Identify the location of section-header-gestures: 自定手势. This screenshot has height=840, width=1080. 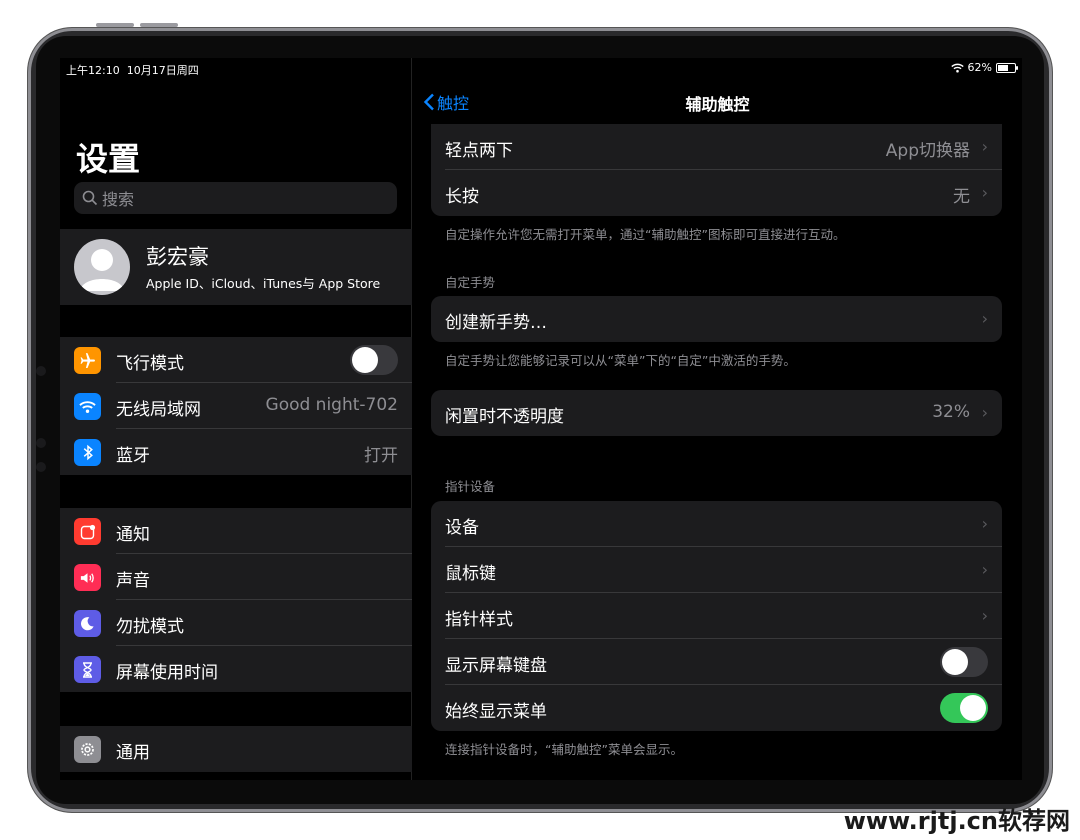
(470, 282).